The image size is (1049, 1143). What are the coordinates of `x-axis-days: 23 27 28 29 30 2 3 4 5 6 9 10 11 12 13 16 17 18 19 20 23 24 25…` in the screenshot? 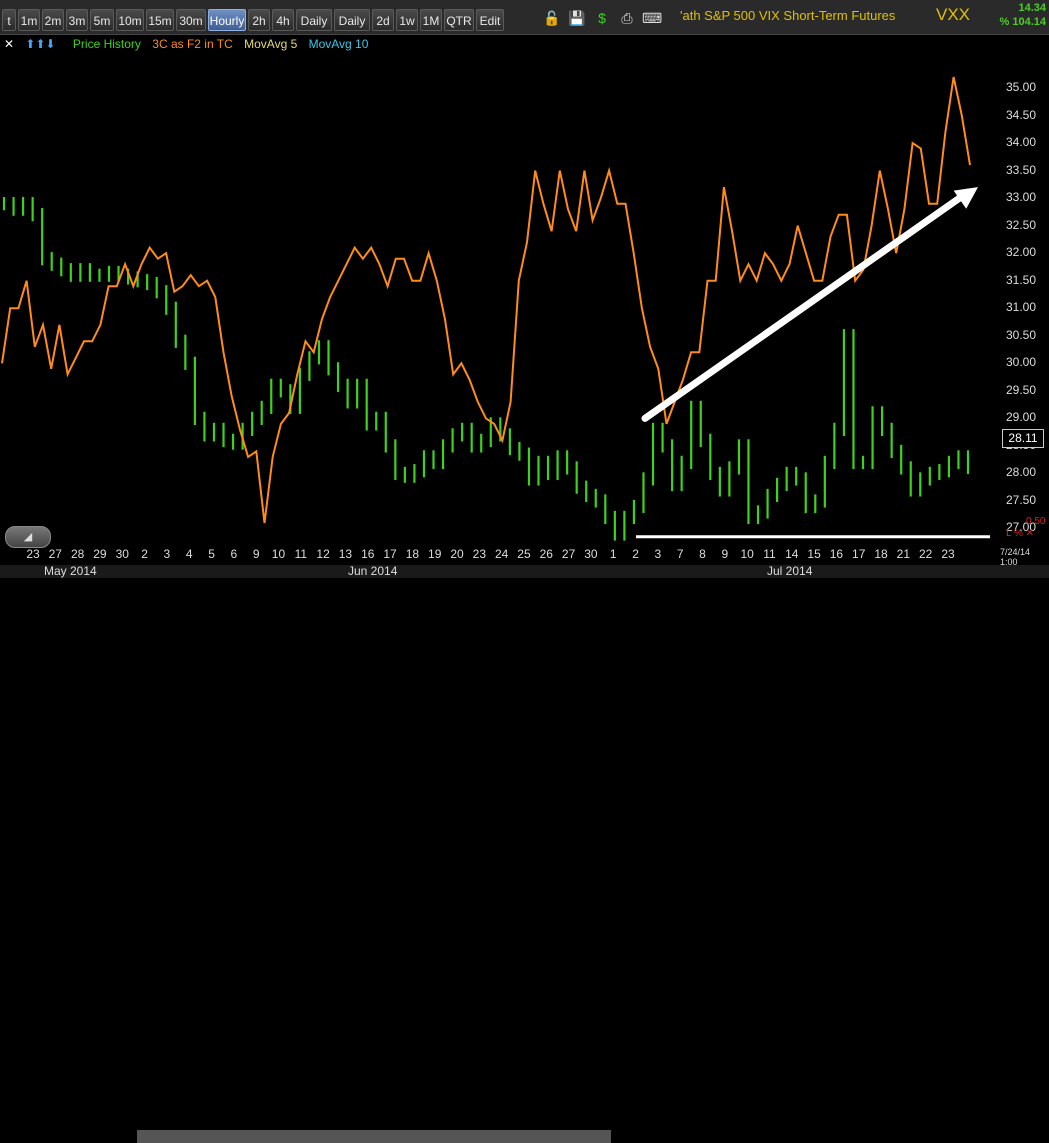 It's located at (500, 556).